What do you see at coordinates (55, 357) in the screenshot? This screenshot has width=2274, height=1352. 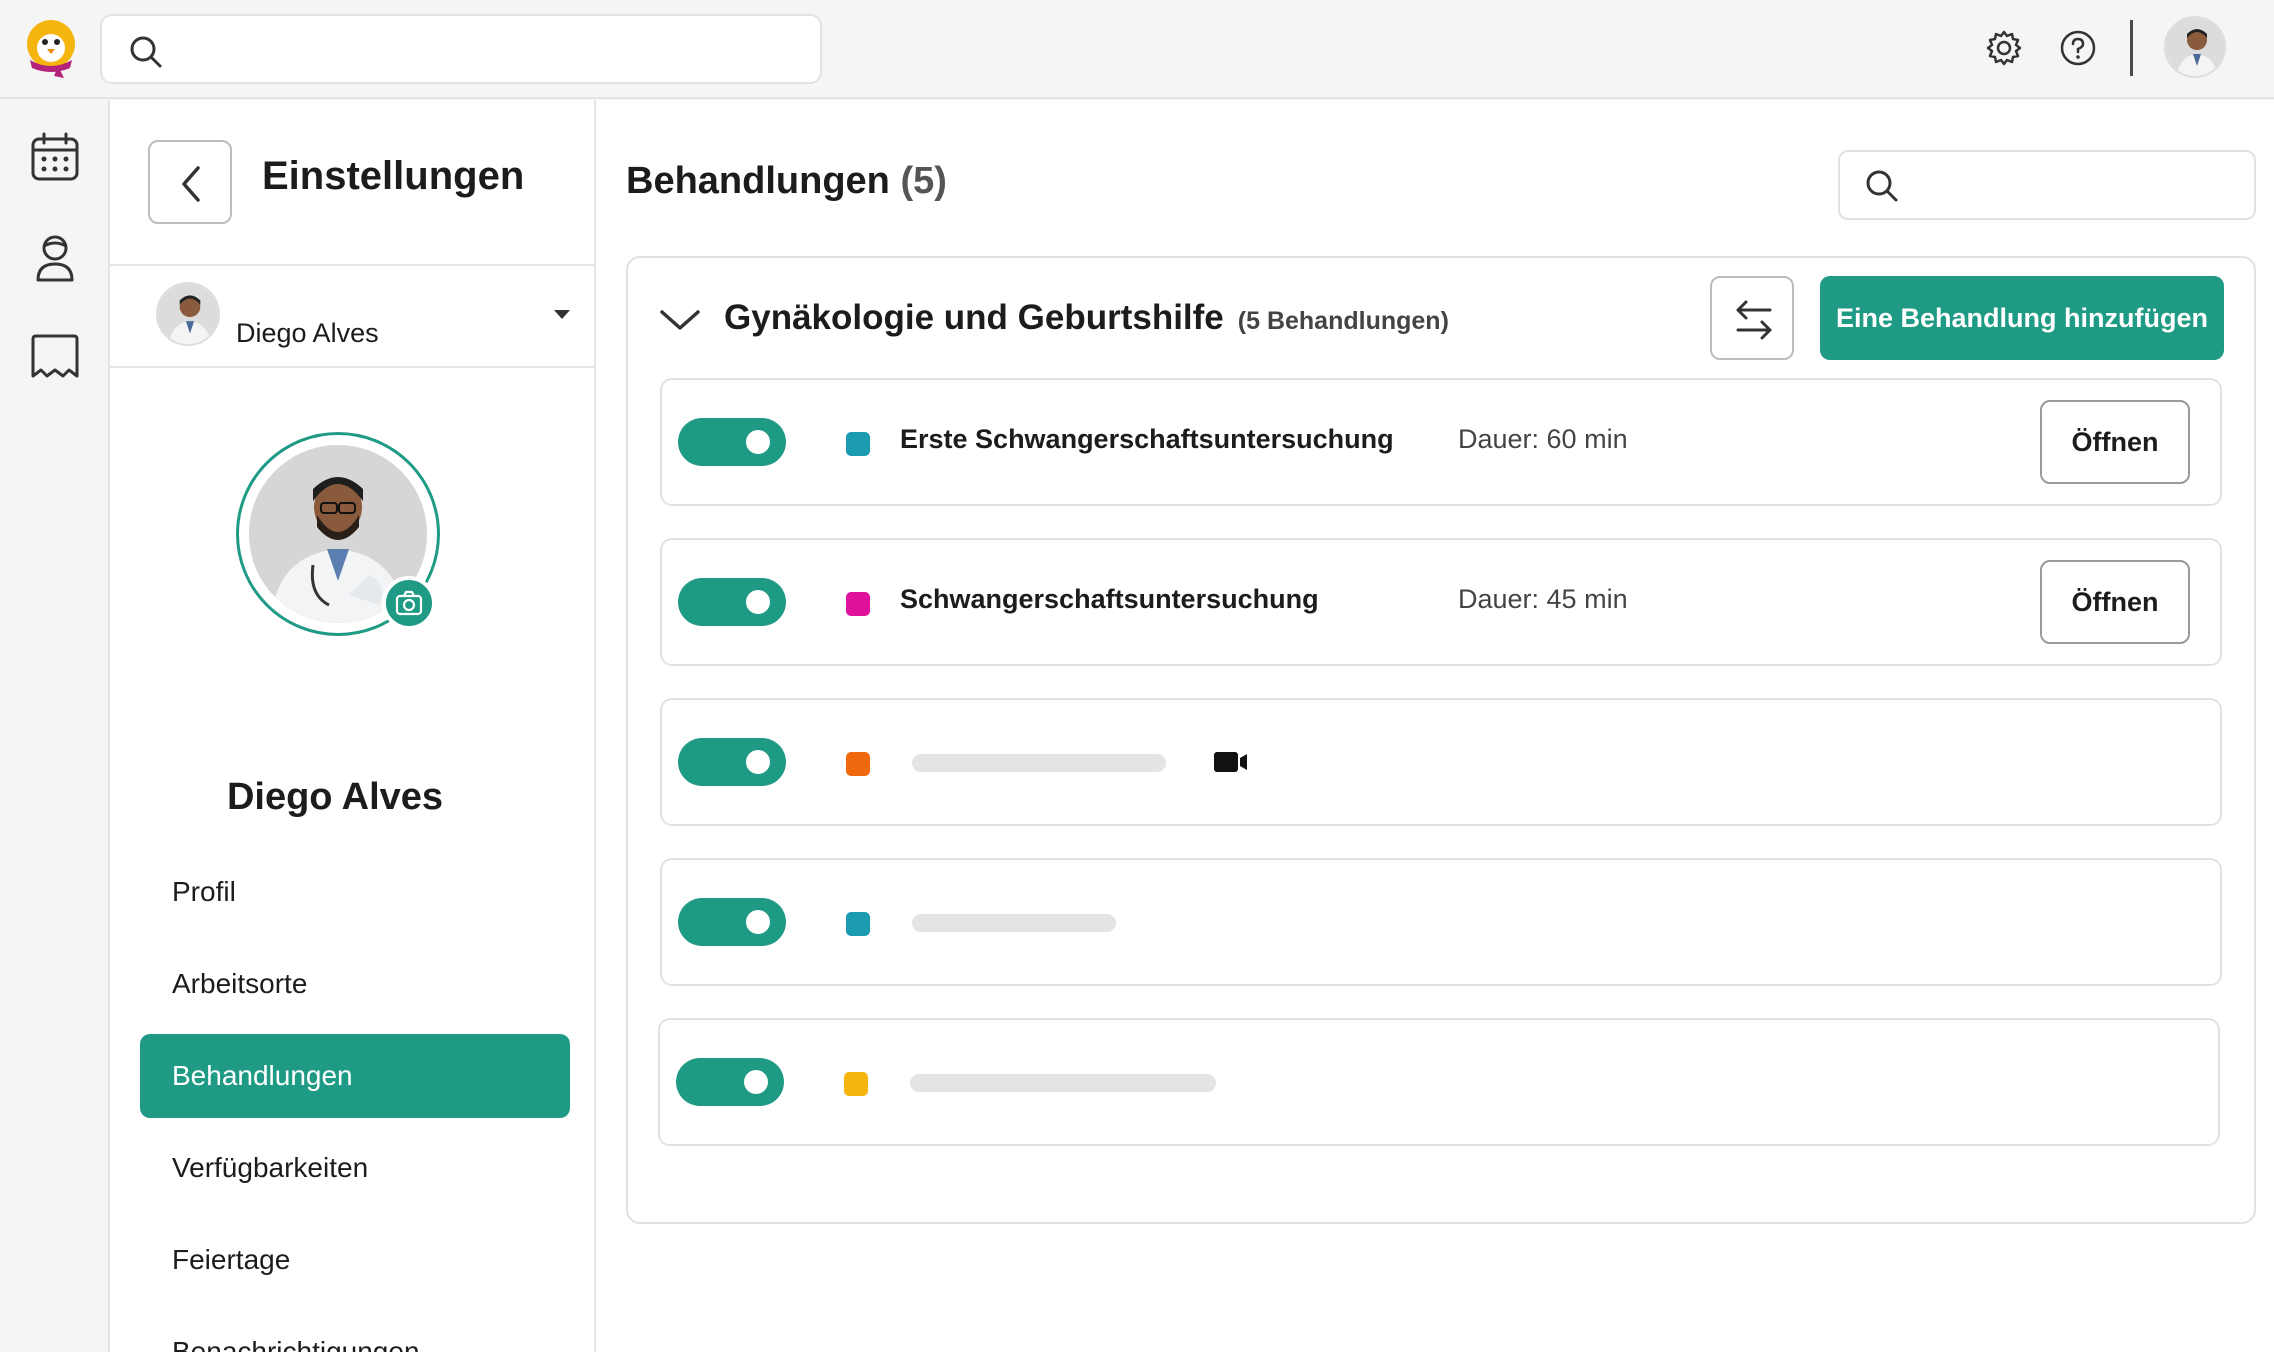 I see `messages-icon` at bounding box center [55, 357].